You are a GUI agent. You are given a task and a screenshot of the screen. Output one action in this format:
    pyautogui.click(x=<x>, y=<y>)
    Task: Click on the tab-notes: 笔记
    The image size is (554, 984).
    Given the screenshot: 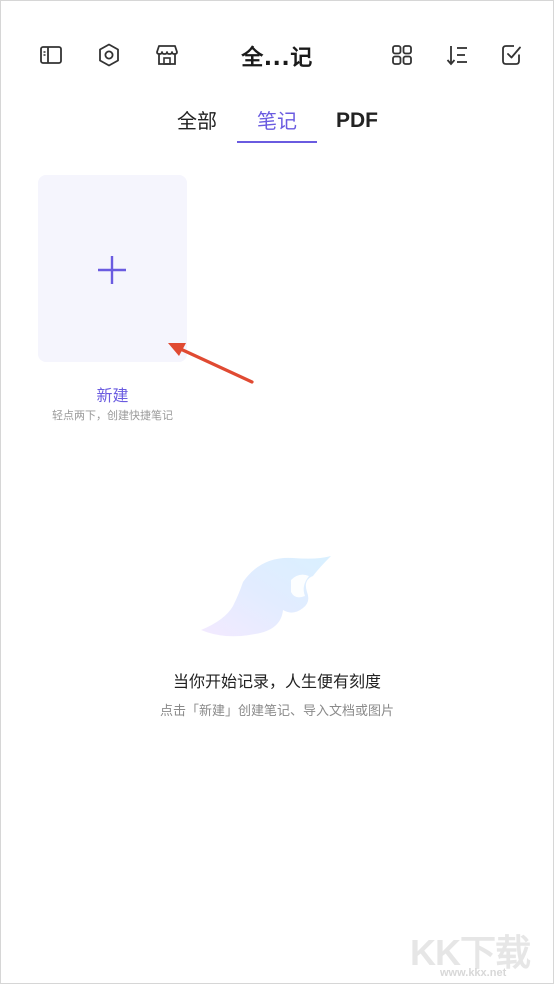 What is the action you would take?
    pyautogui.click(x=277, y=124)
    